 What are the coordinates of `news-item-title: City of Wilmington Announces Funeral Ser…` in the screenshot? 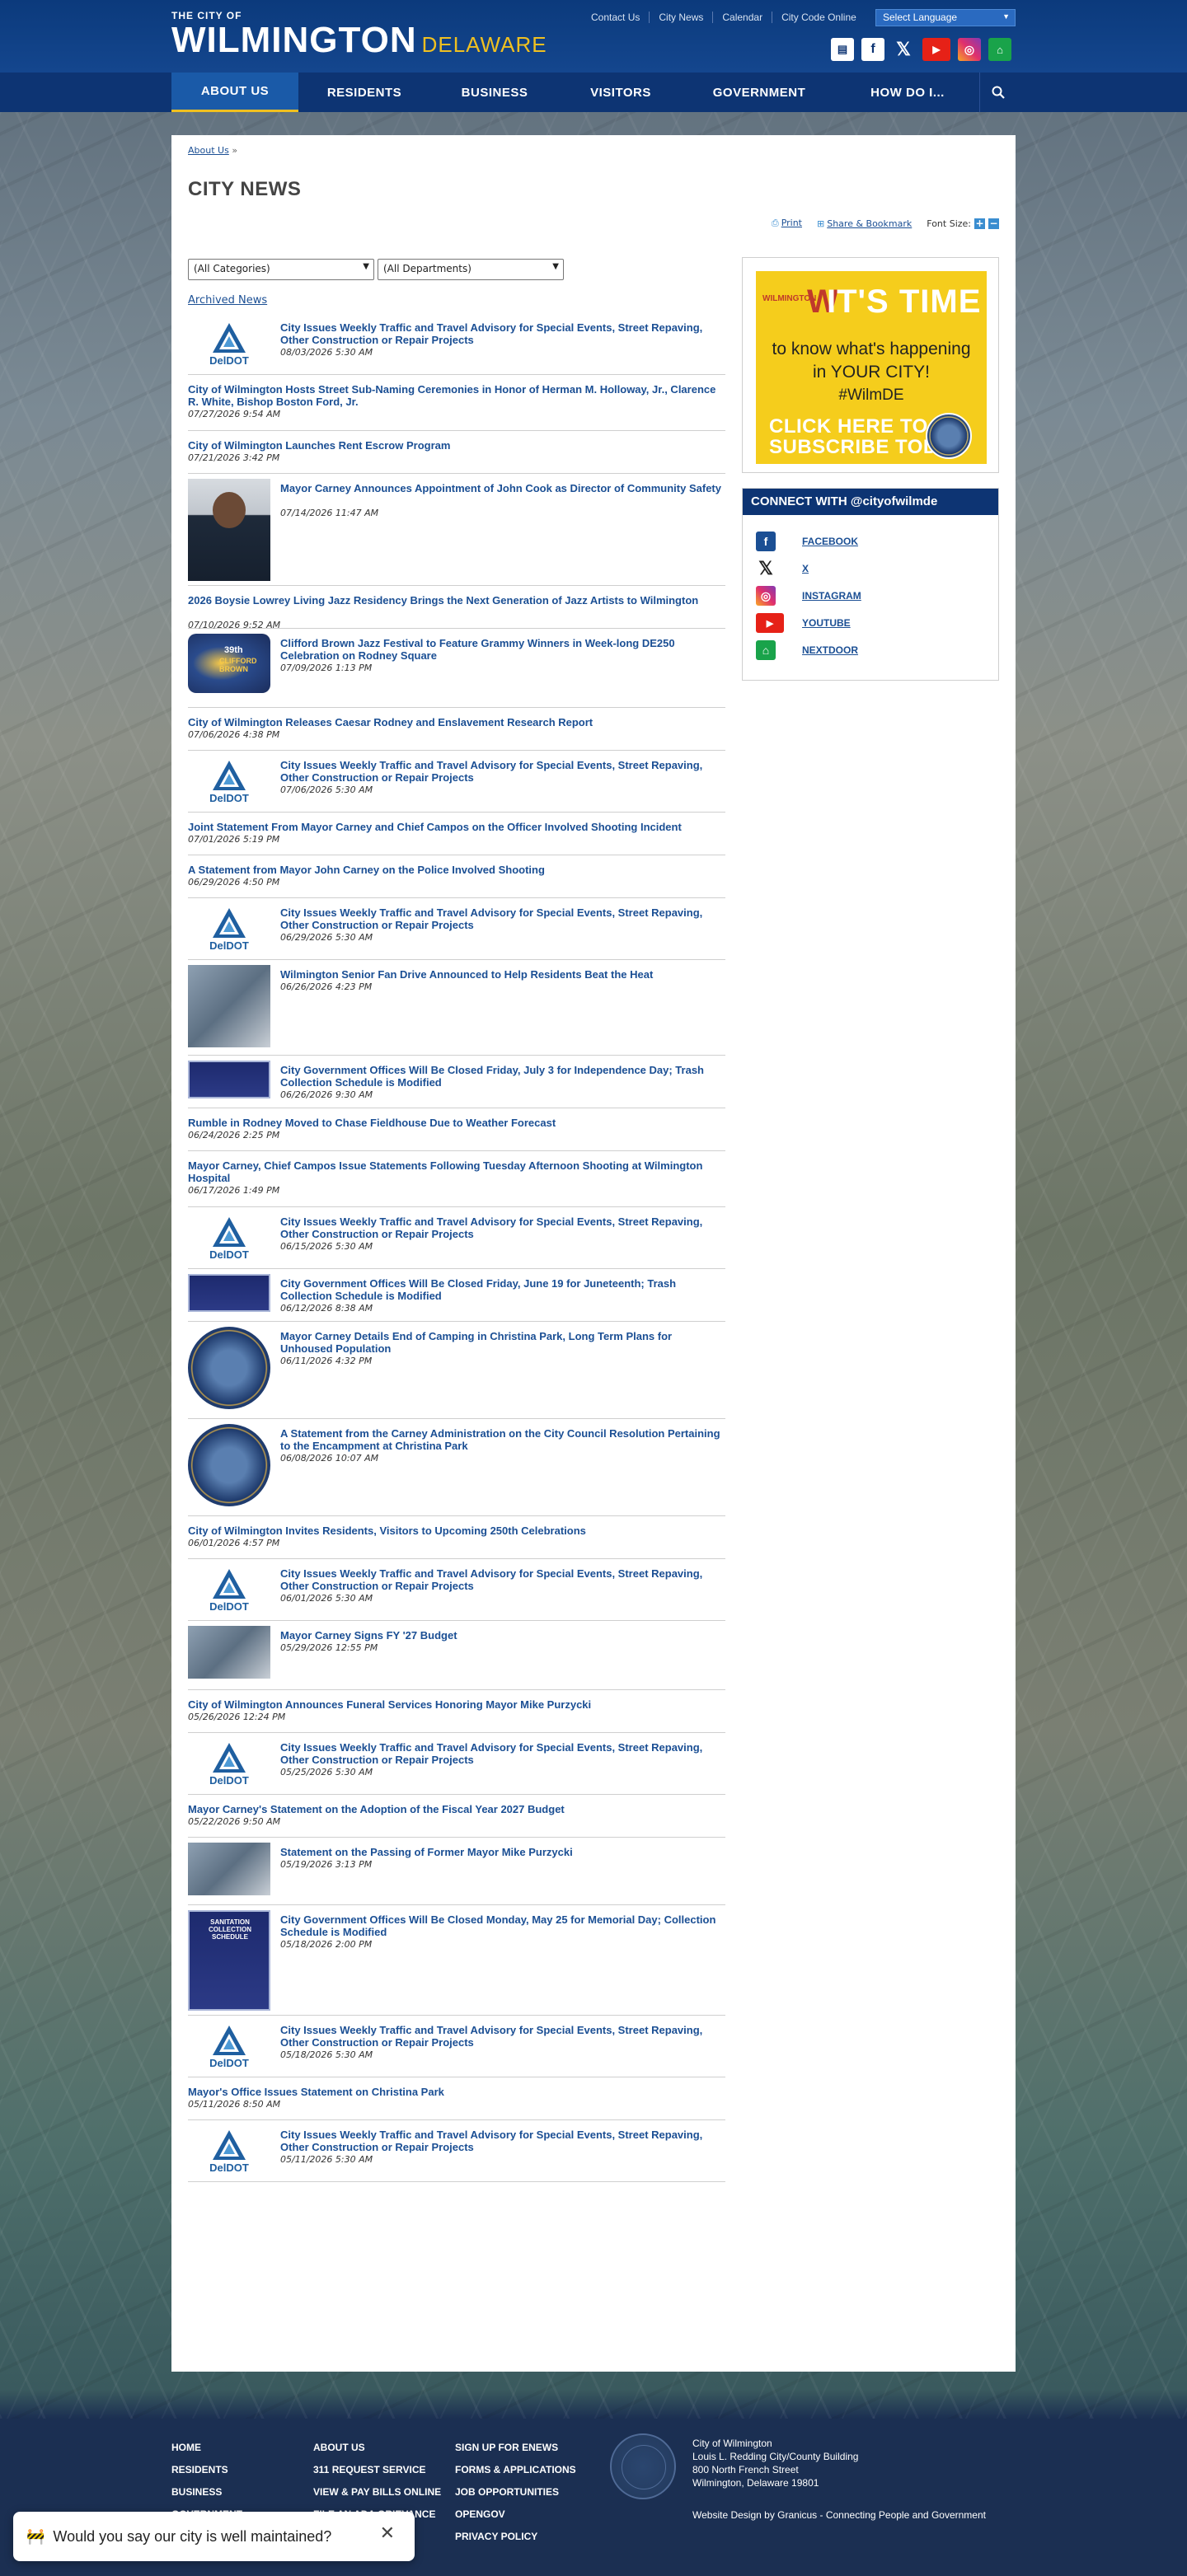 It's located at (456, 1704).